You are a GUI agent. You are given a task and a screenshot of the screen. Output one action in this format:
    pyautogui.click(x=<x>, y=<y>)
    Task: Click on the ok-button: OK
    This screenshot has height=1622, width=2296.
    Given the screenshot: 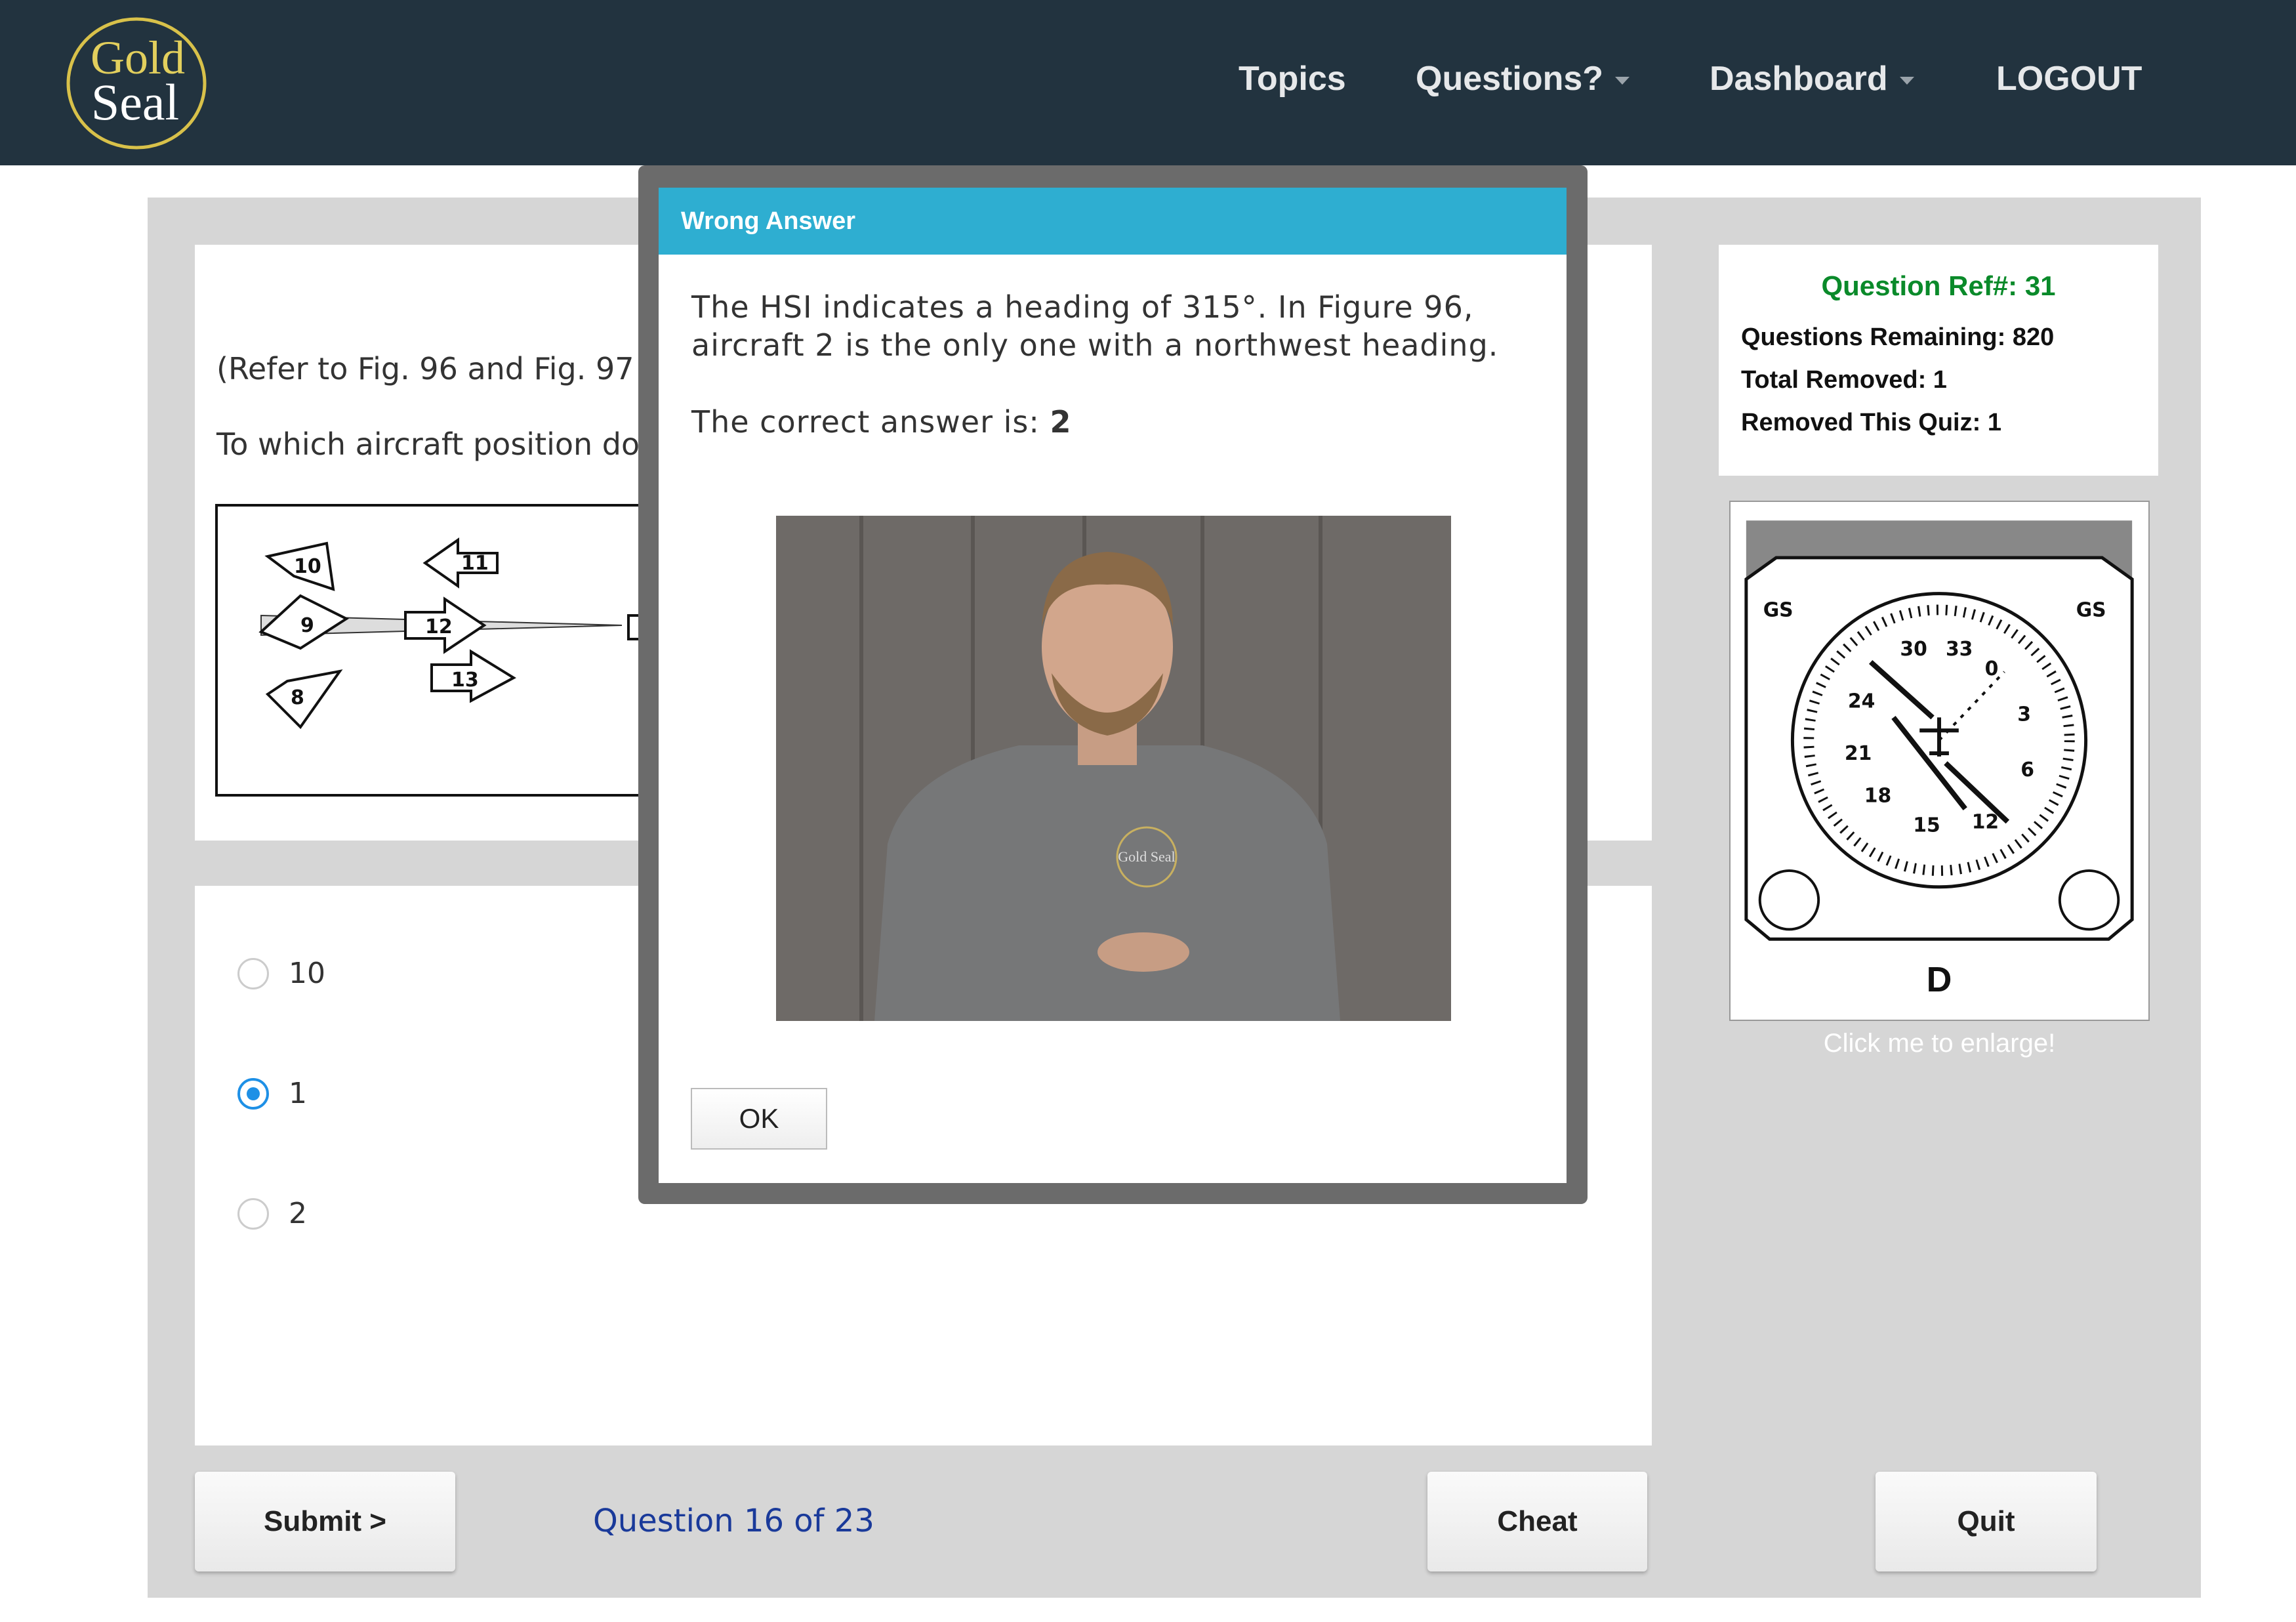 What is the action you would take?
    pyautogui.click(x=759, y=1119)
    